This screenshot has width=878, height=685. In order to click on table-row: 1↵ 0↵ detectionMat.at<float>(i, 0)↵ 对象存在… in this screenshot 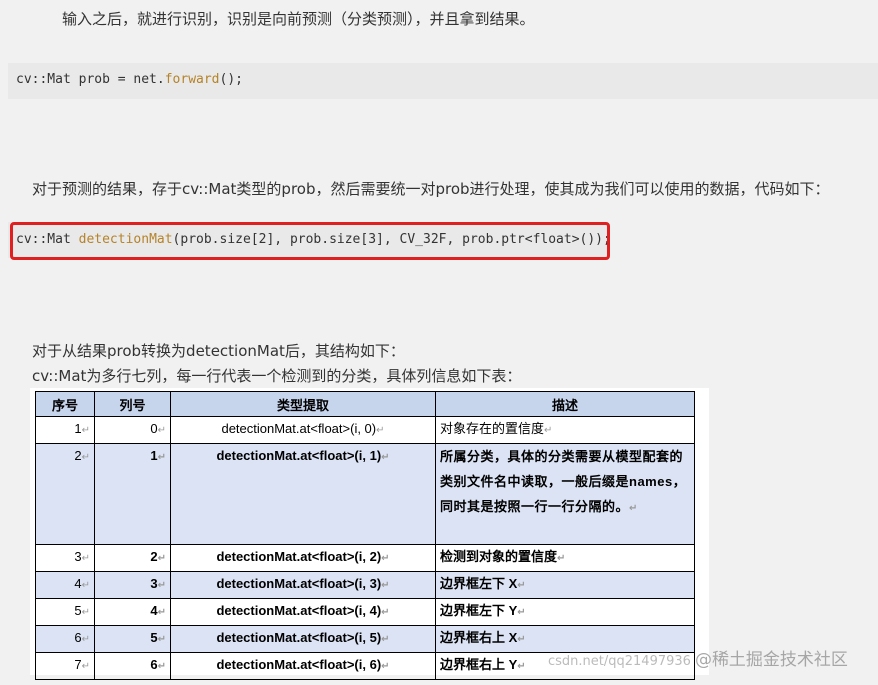, I will do `click(365, 430)`.